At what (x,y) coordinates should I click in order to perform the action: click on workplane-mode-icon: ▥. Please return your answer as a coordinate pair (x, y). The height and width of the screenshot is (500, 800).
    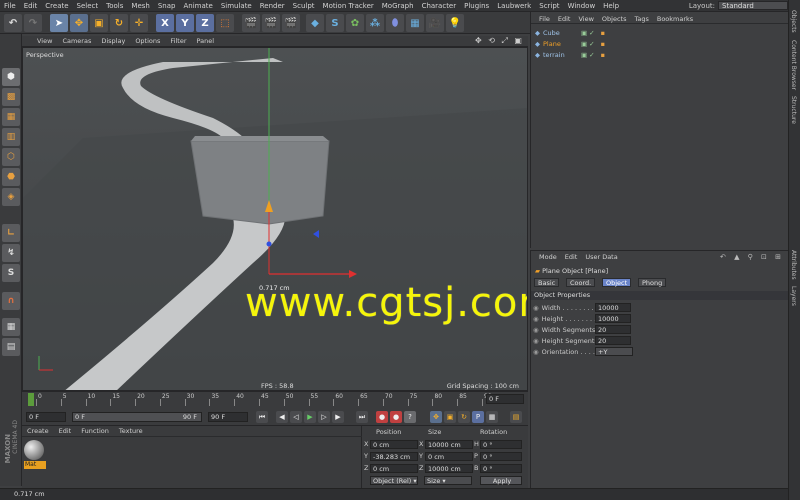
    Looking at the image, I should click on (11, 137).